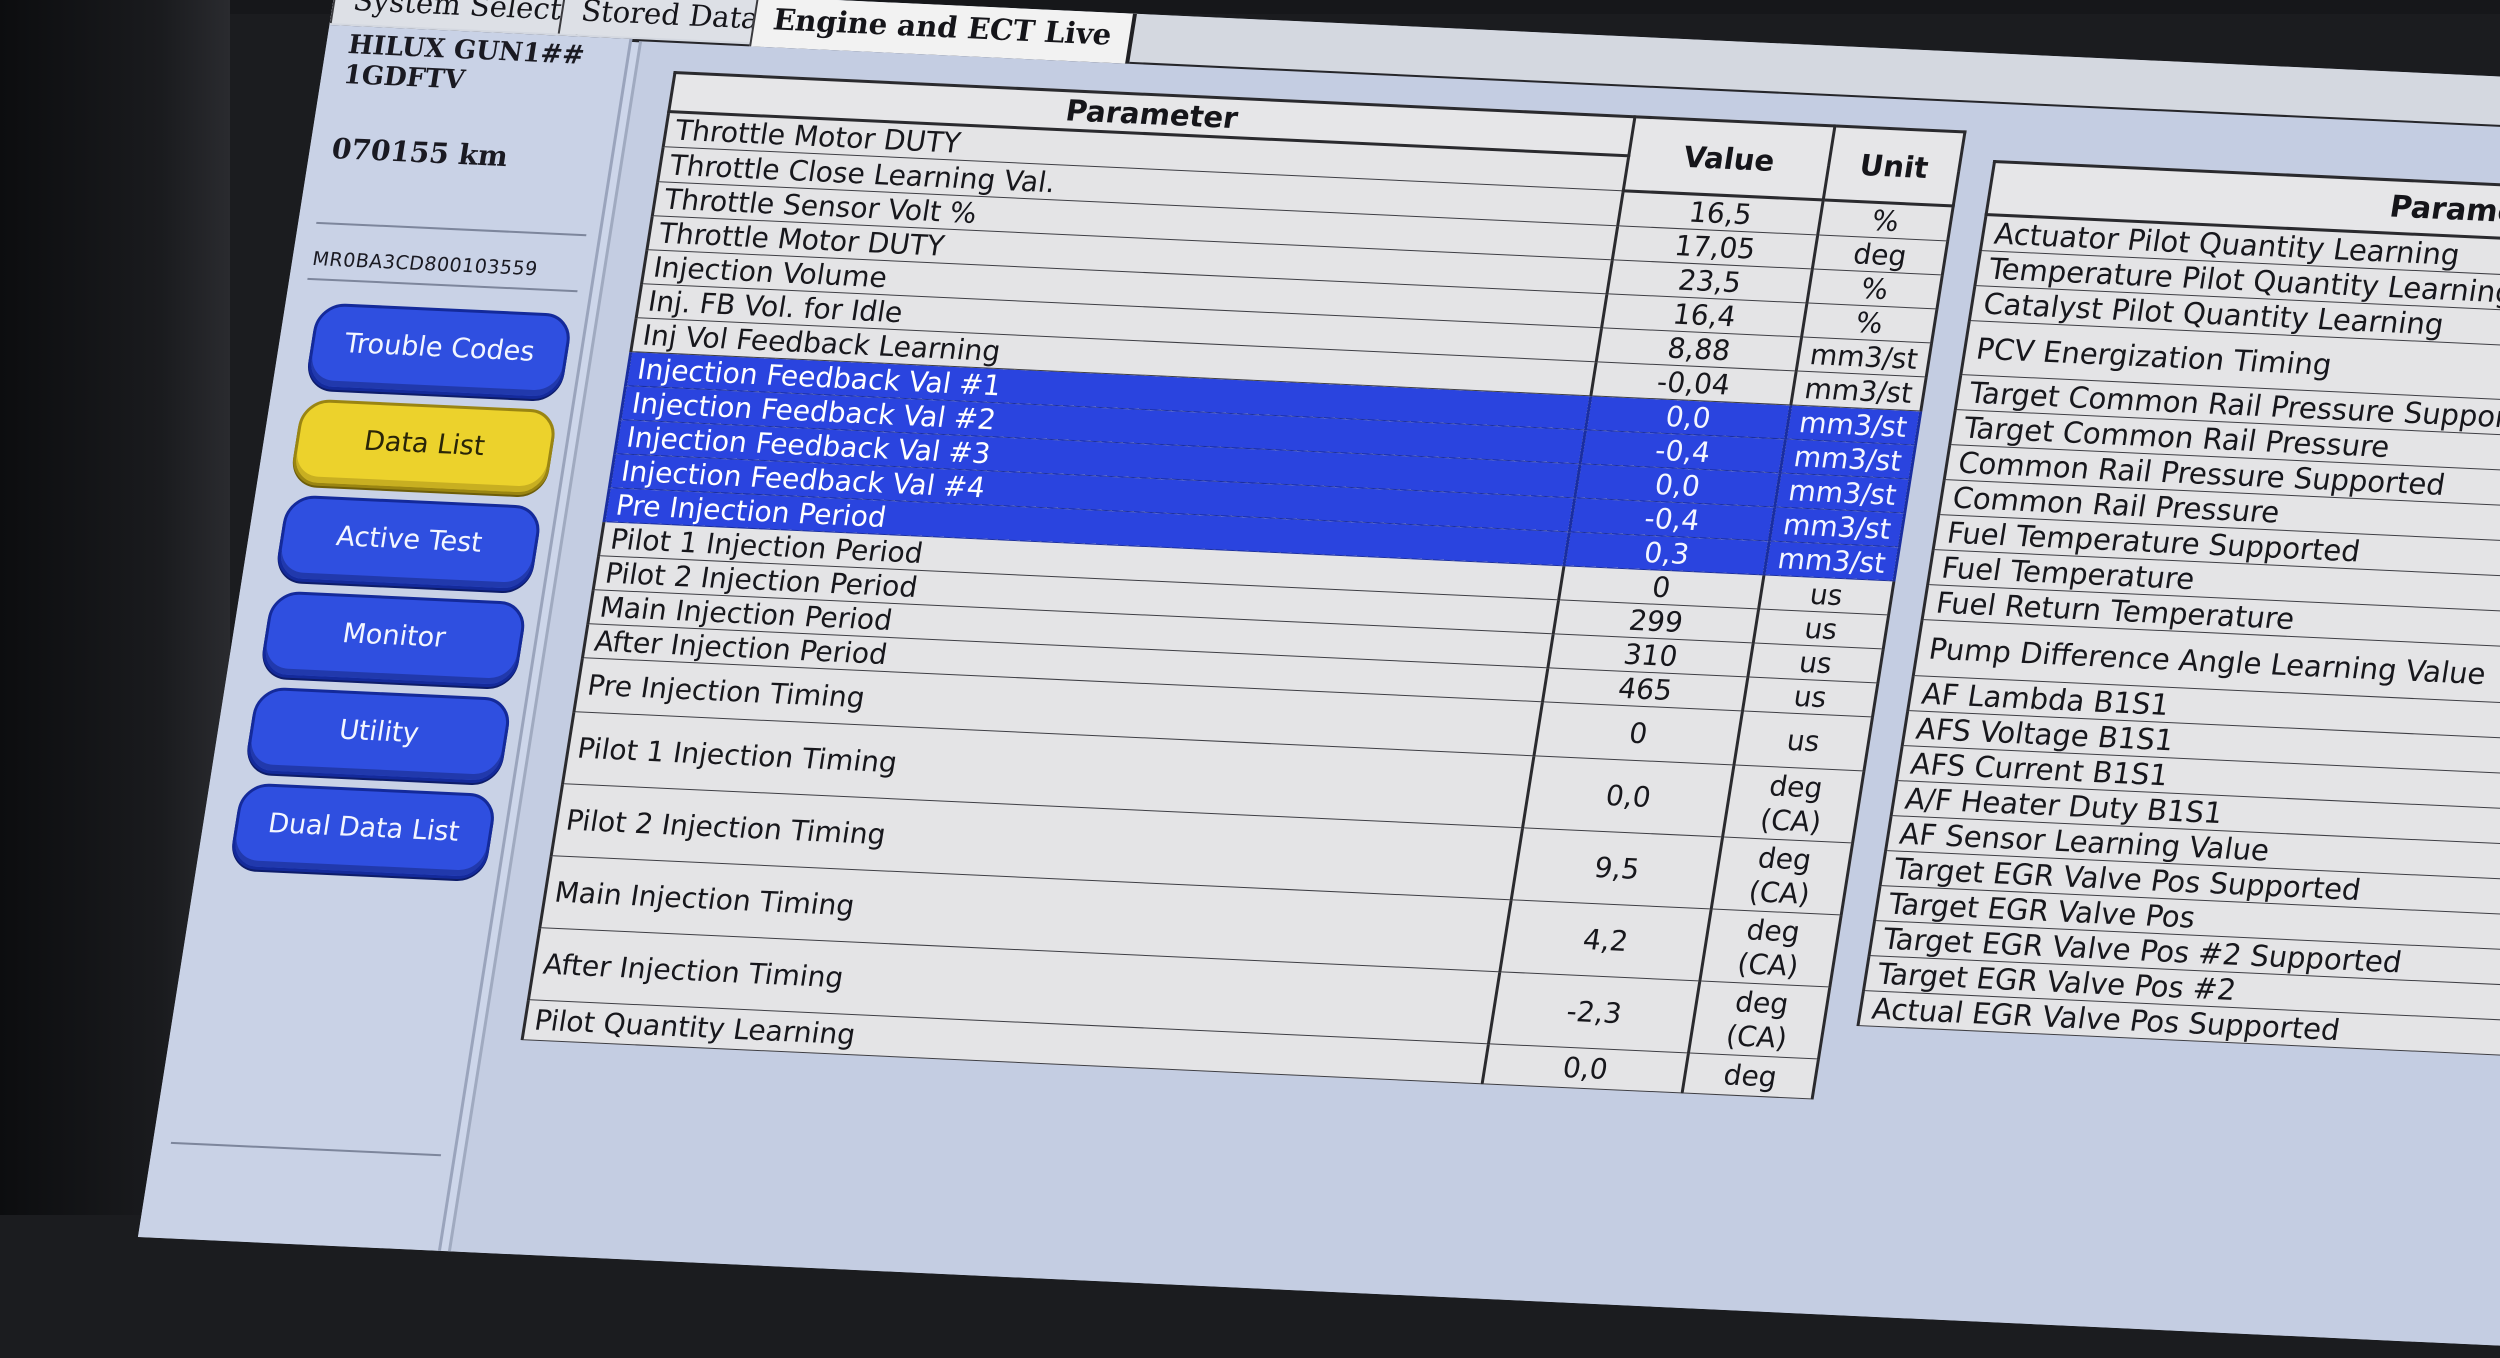  I want to click on unit-cell: %, so click(1885, 220).